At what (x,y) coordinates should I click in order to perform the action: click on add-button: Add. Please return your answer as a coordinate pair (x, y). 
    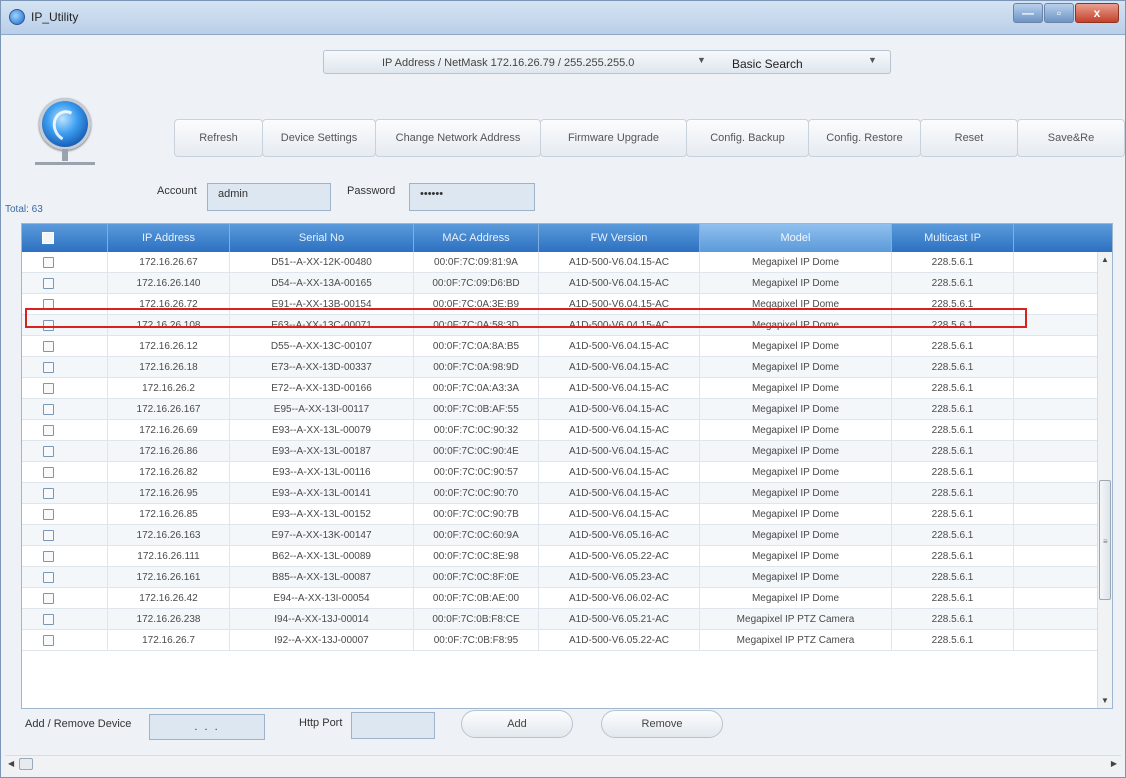
    Looking at the image, I should click on (517, 724).